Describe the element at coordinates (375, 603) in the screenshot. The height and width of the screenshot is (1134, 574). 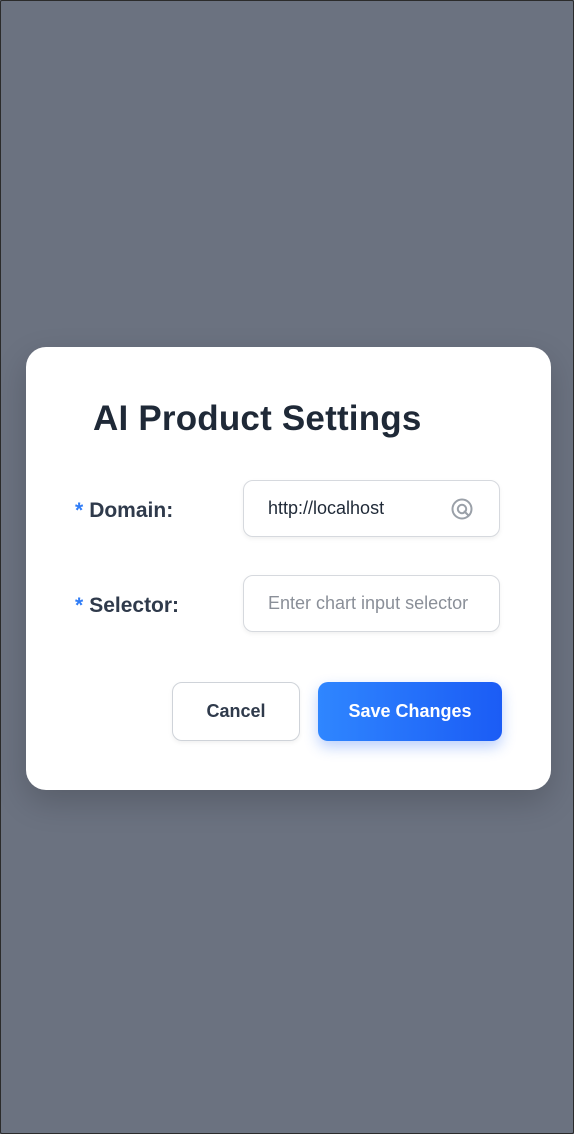
I see `selector-input` at that location.